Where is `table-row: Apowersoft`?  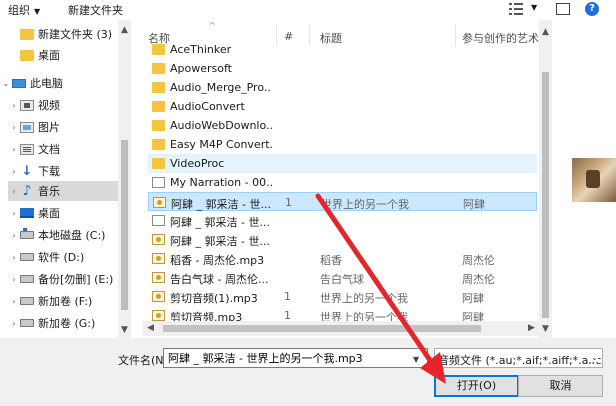 table-row: Apowersoft is located at coordinates (342, 68).